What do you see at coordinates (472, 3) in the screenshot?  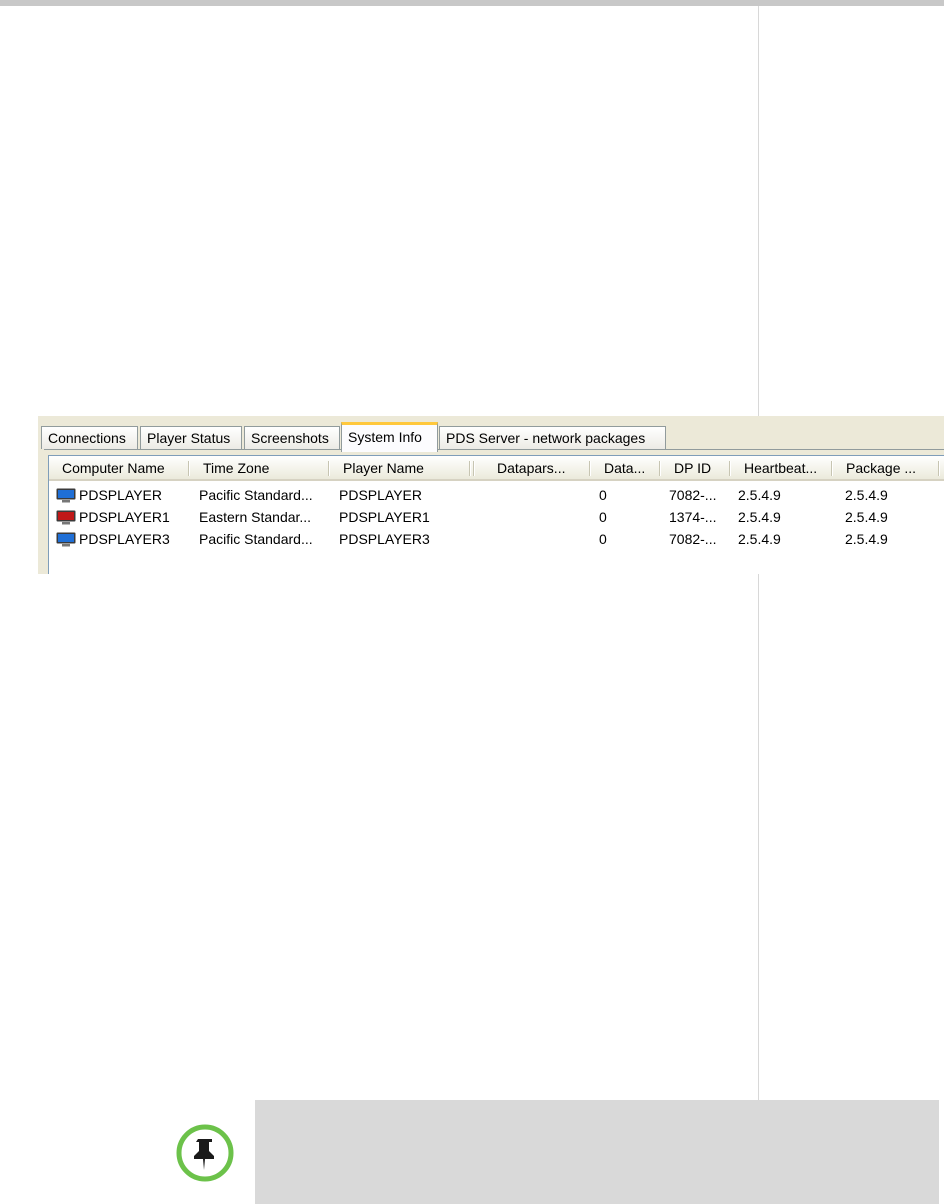 I see `top-rule` at bounding box center [472, 3].